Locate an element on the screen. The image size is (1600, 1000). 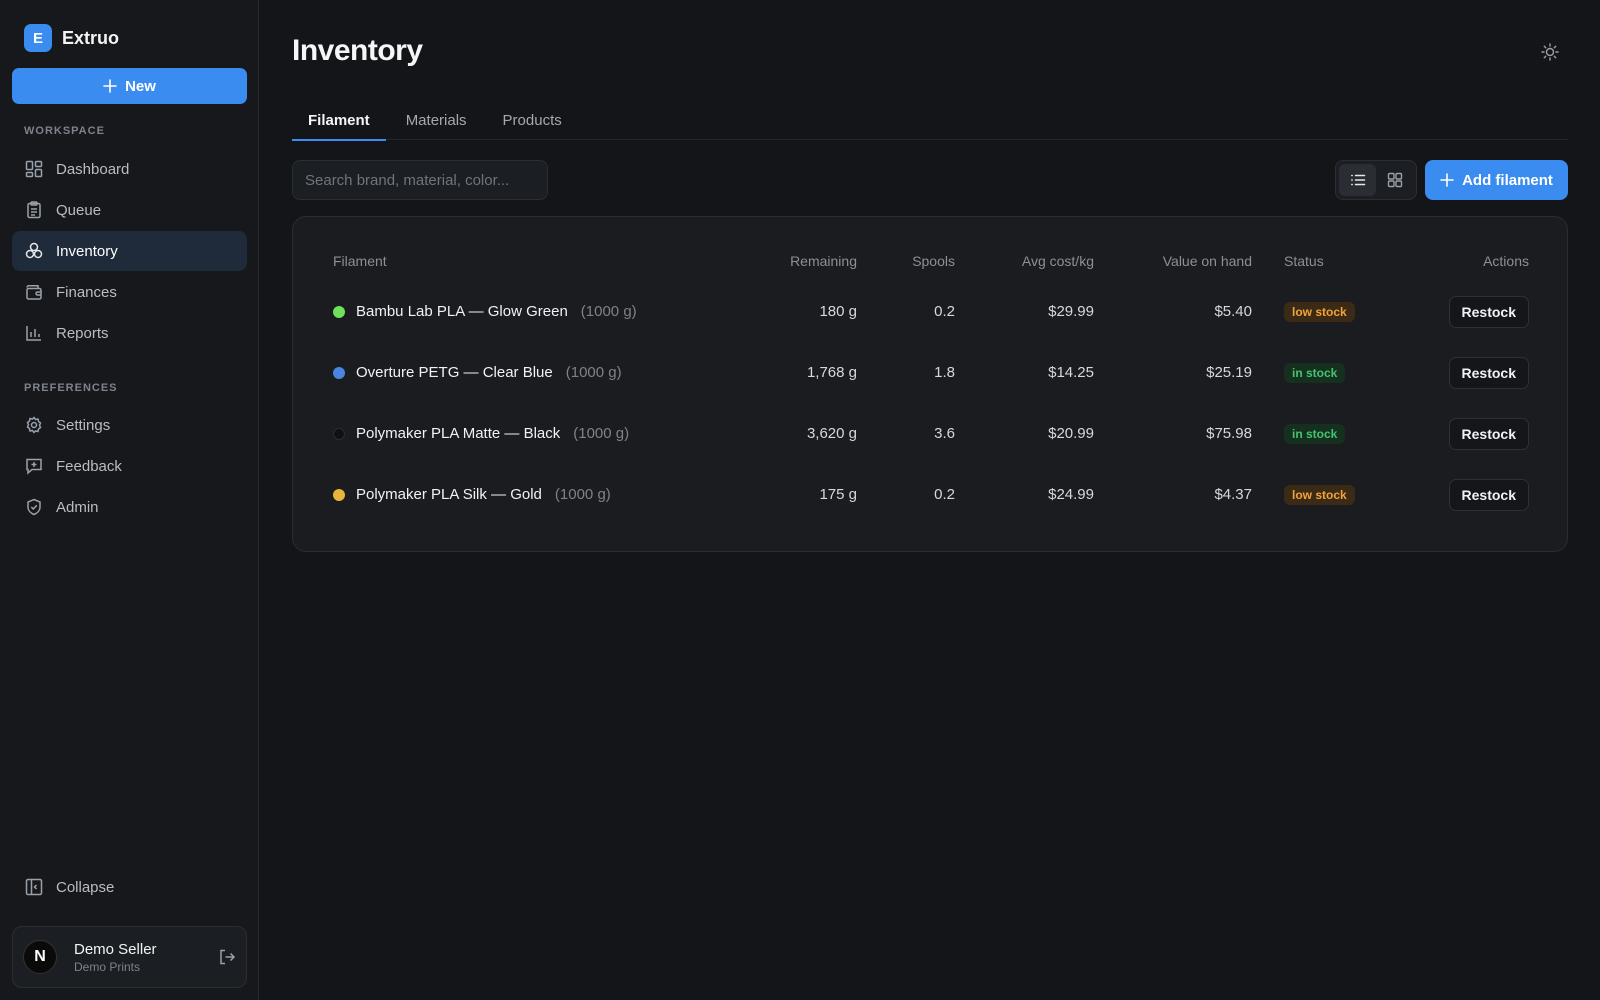
collapse-label: Collapse is located at coordinates (85, 887).